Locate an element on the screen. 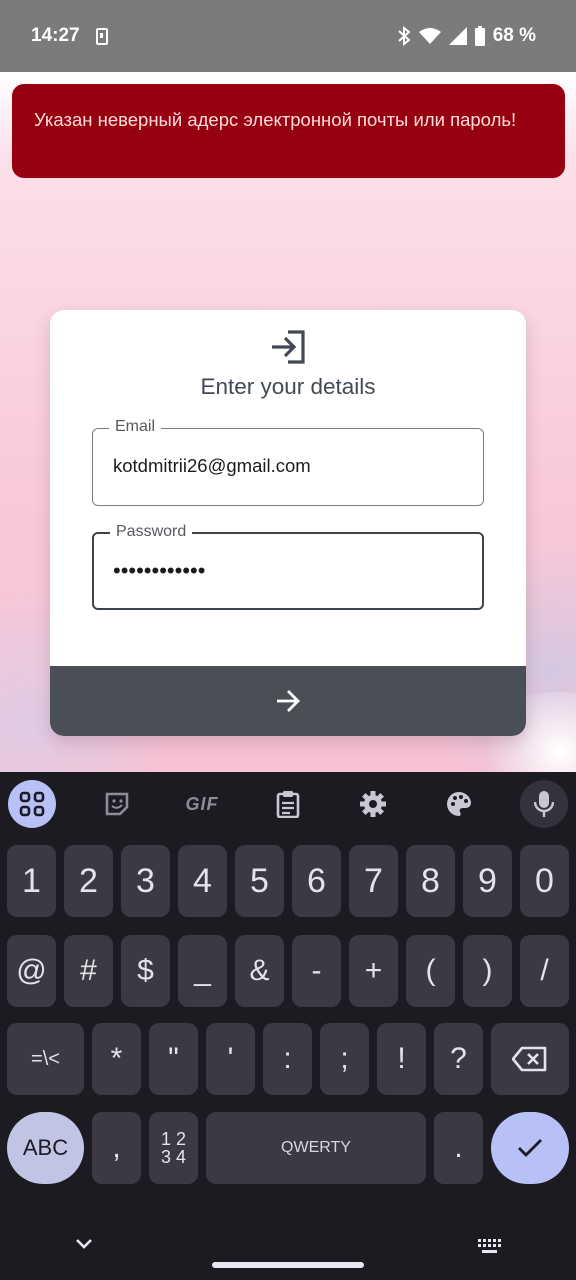  space-key: QWERTY is located at coordinates (316, 1148).